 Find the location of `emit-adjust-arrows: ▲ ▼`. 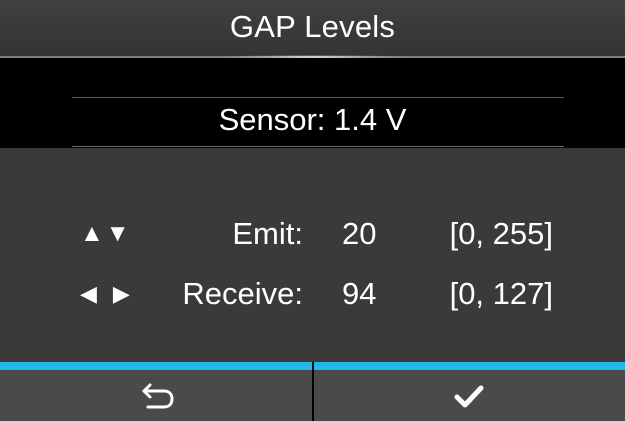

emit-adjust-arrows: ▲ ▼ is located at coordinates (106, 234).